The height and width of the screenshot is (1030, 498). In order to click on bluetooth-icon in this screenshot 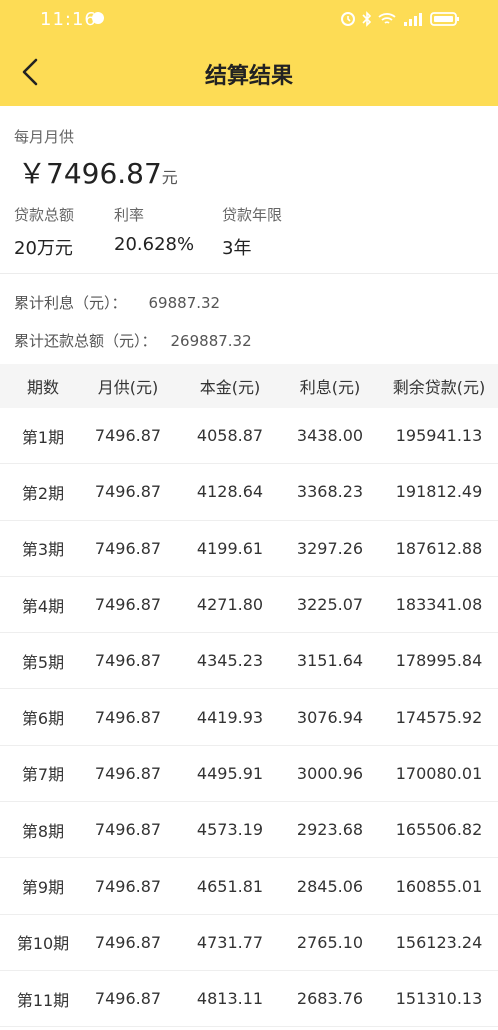, I will do `click(367, 19)`.